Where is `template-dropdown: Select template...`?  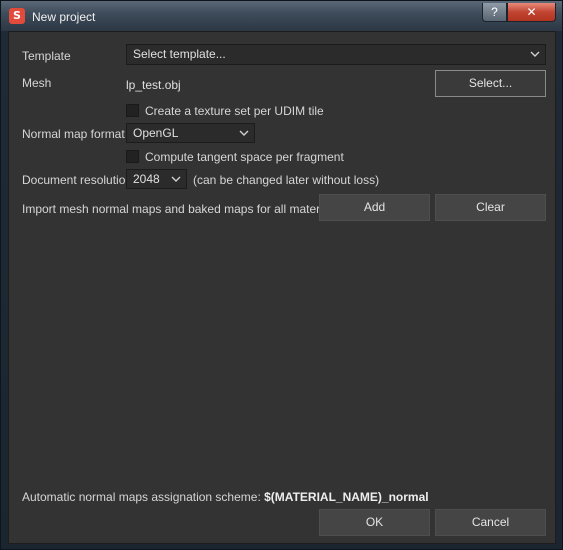
template-dropdown: Select template... is located at coordinates (336, 54).